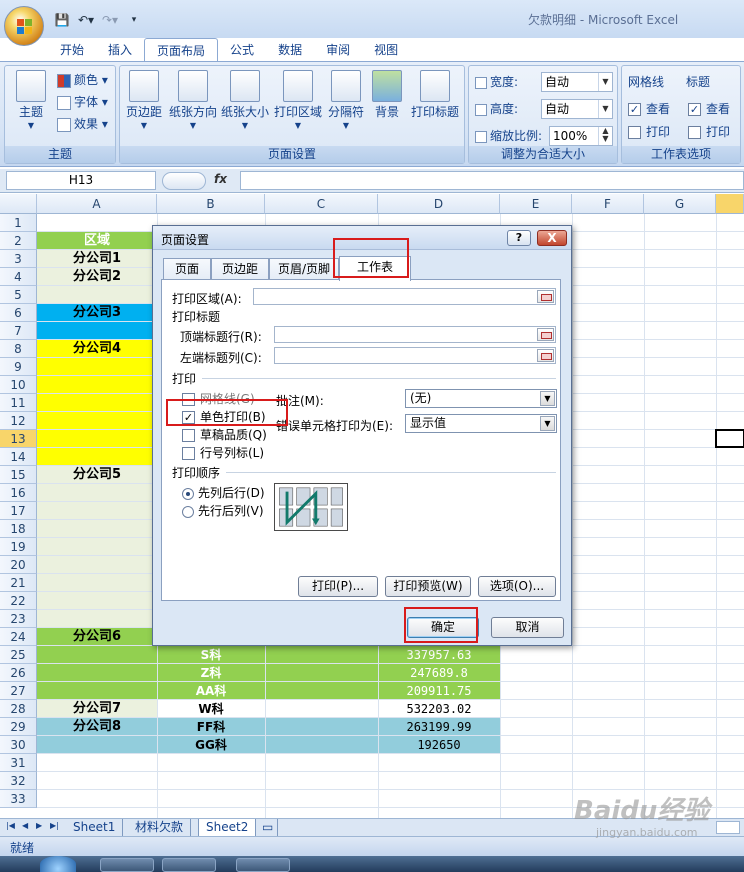 The image size is (744, 872). Describe the element at coordinates (82, 80) in the screenshot. I see `colors-button: 颜色 ▾` at that location.